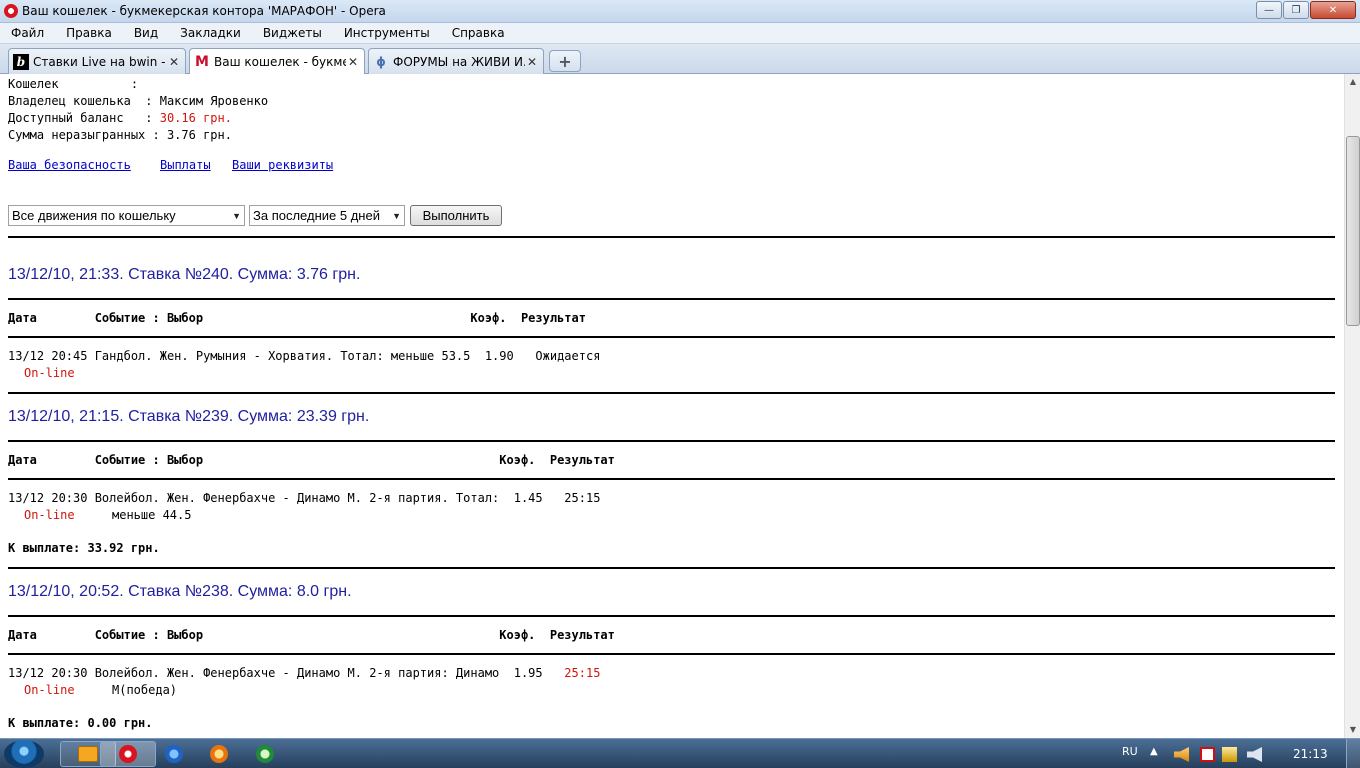  What do you see at coordinates (202, 62) in the screenshot?
I see `marathon-icon: M` at bounding box center [202, 62].